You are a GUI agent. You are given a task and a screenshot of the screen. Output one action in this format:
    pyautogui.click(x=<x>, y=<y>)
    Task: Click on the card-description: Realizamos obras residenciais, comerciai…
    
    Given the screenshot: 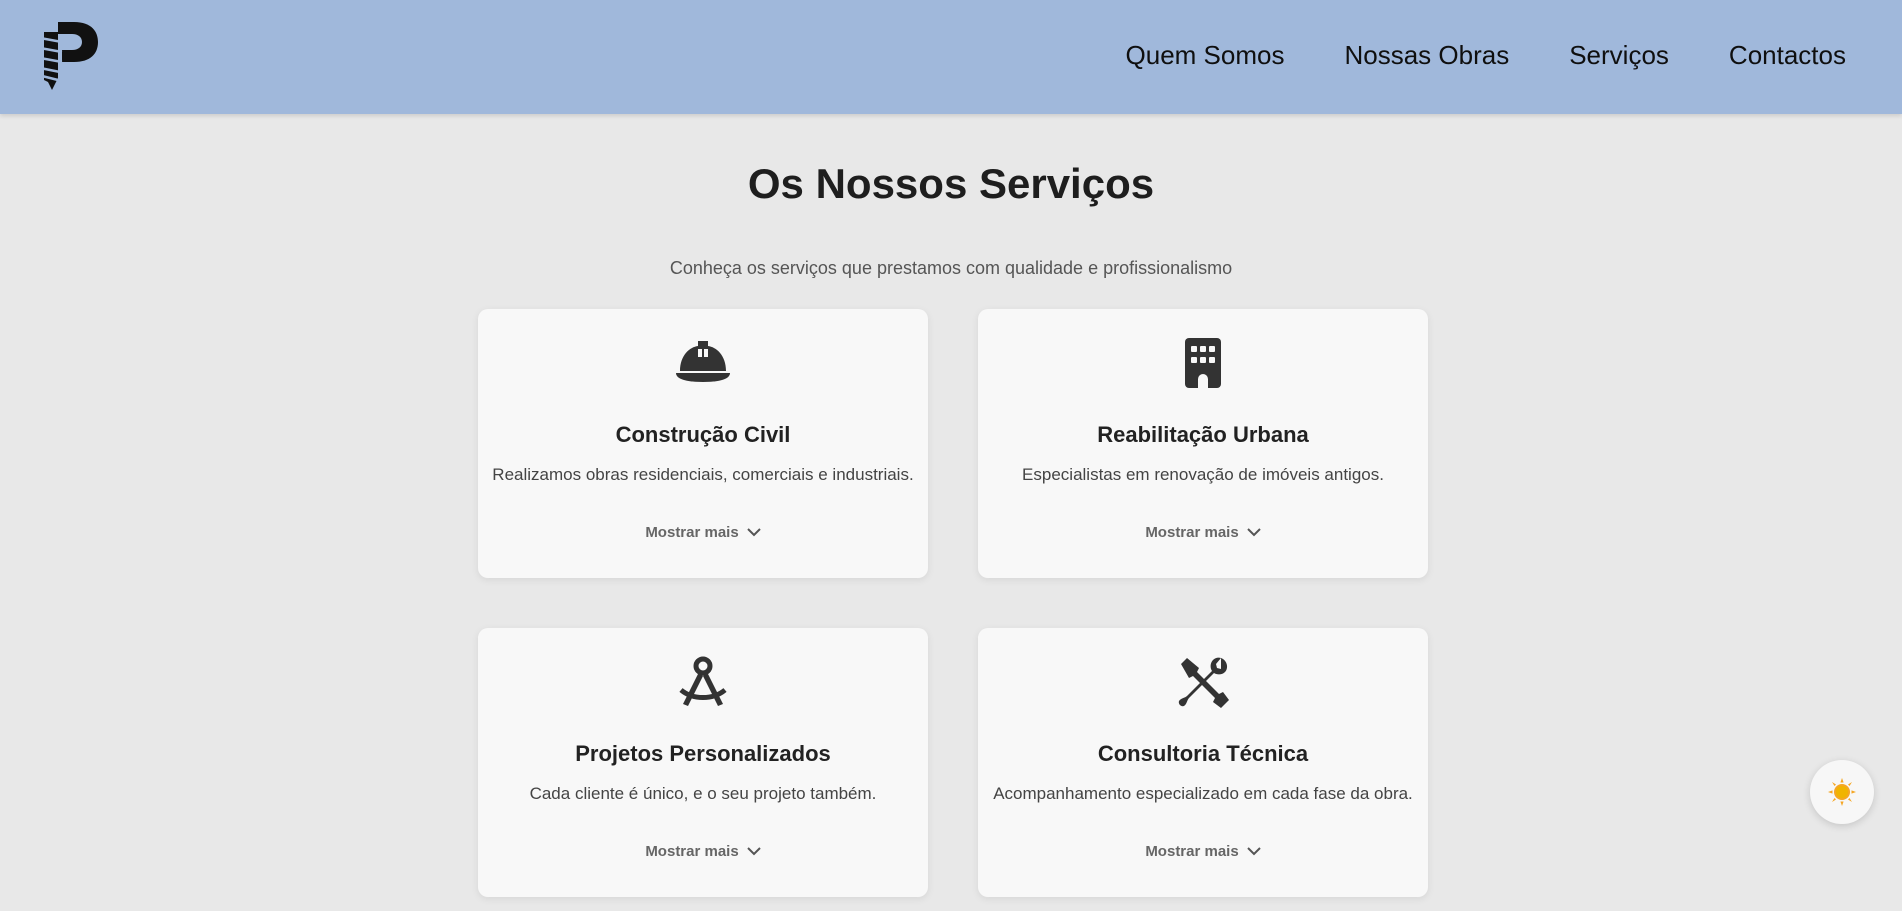 What is the action you would take?
    pyautogui.click(x=703, y=474)
    